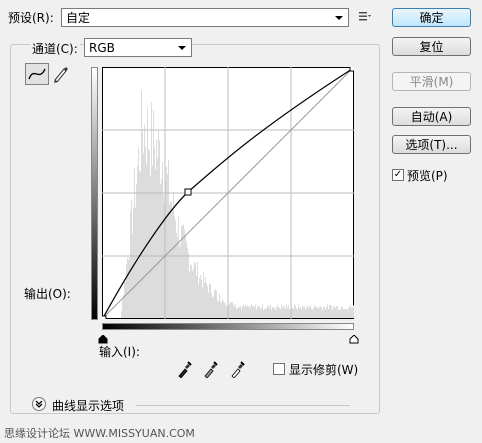 The width and height of the screenshot is (482, 443). I want to click on pencil-tool-button, so click(62, 74).